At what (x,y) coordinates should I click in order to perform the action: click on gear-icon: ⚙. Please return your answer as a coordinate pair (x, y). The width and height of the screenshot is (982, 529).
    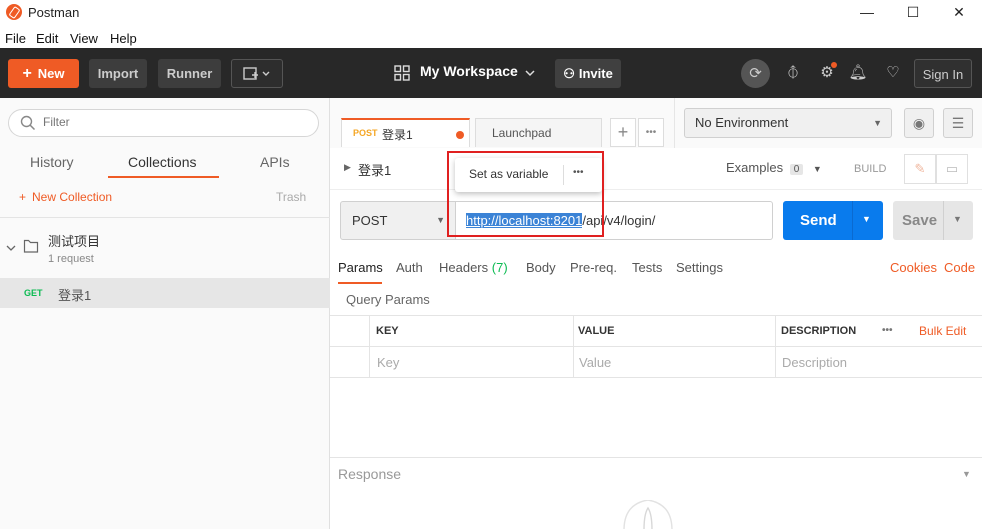
    Looking at the image, I should click on (827, 73).